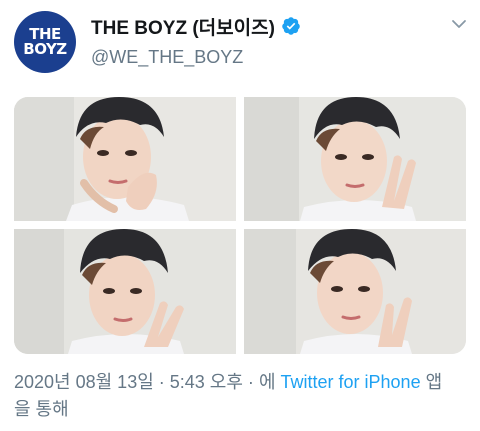  I want to click on photo-4-image, so click(355, 291).